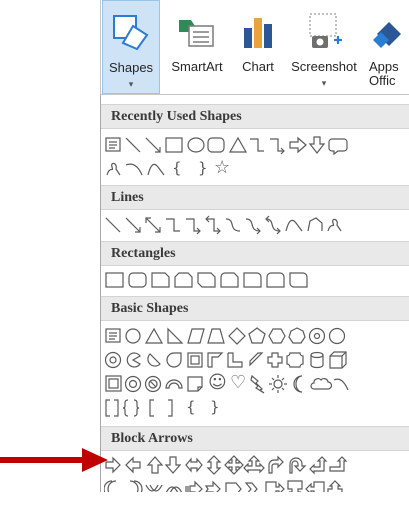 The width and height of the screenshot is (409, 506). I want to click on down-arrow-shape-icon, so click(317, 145).